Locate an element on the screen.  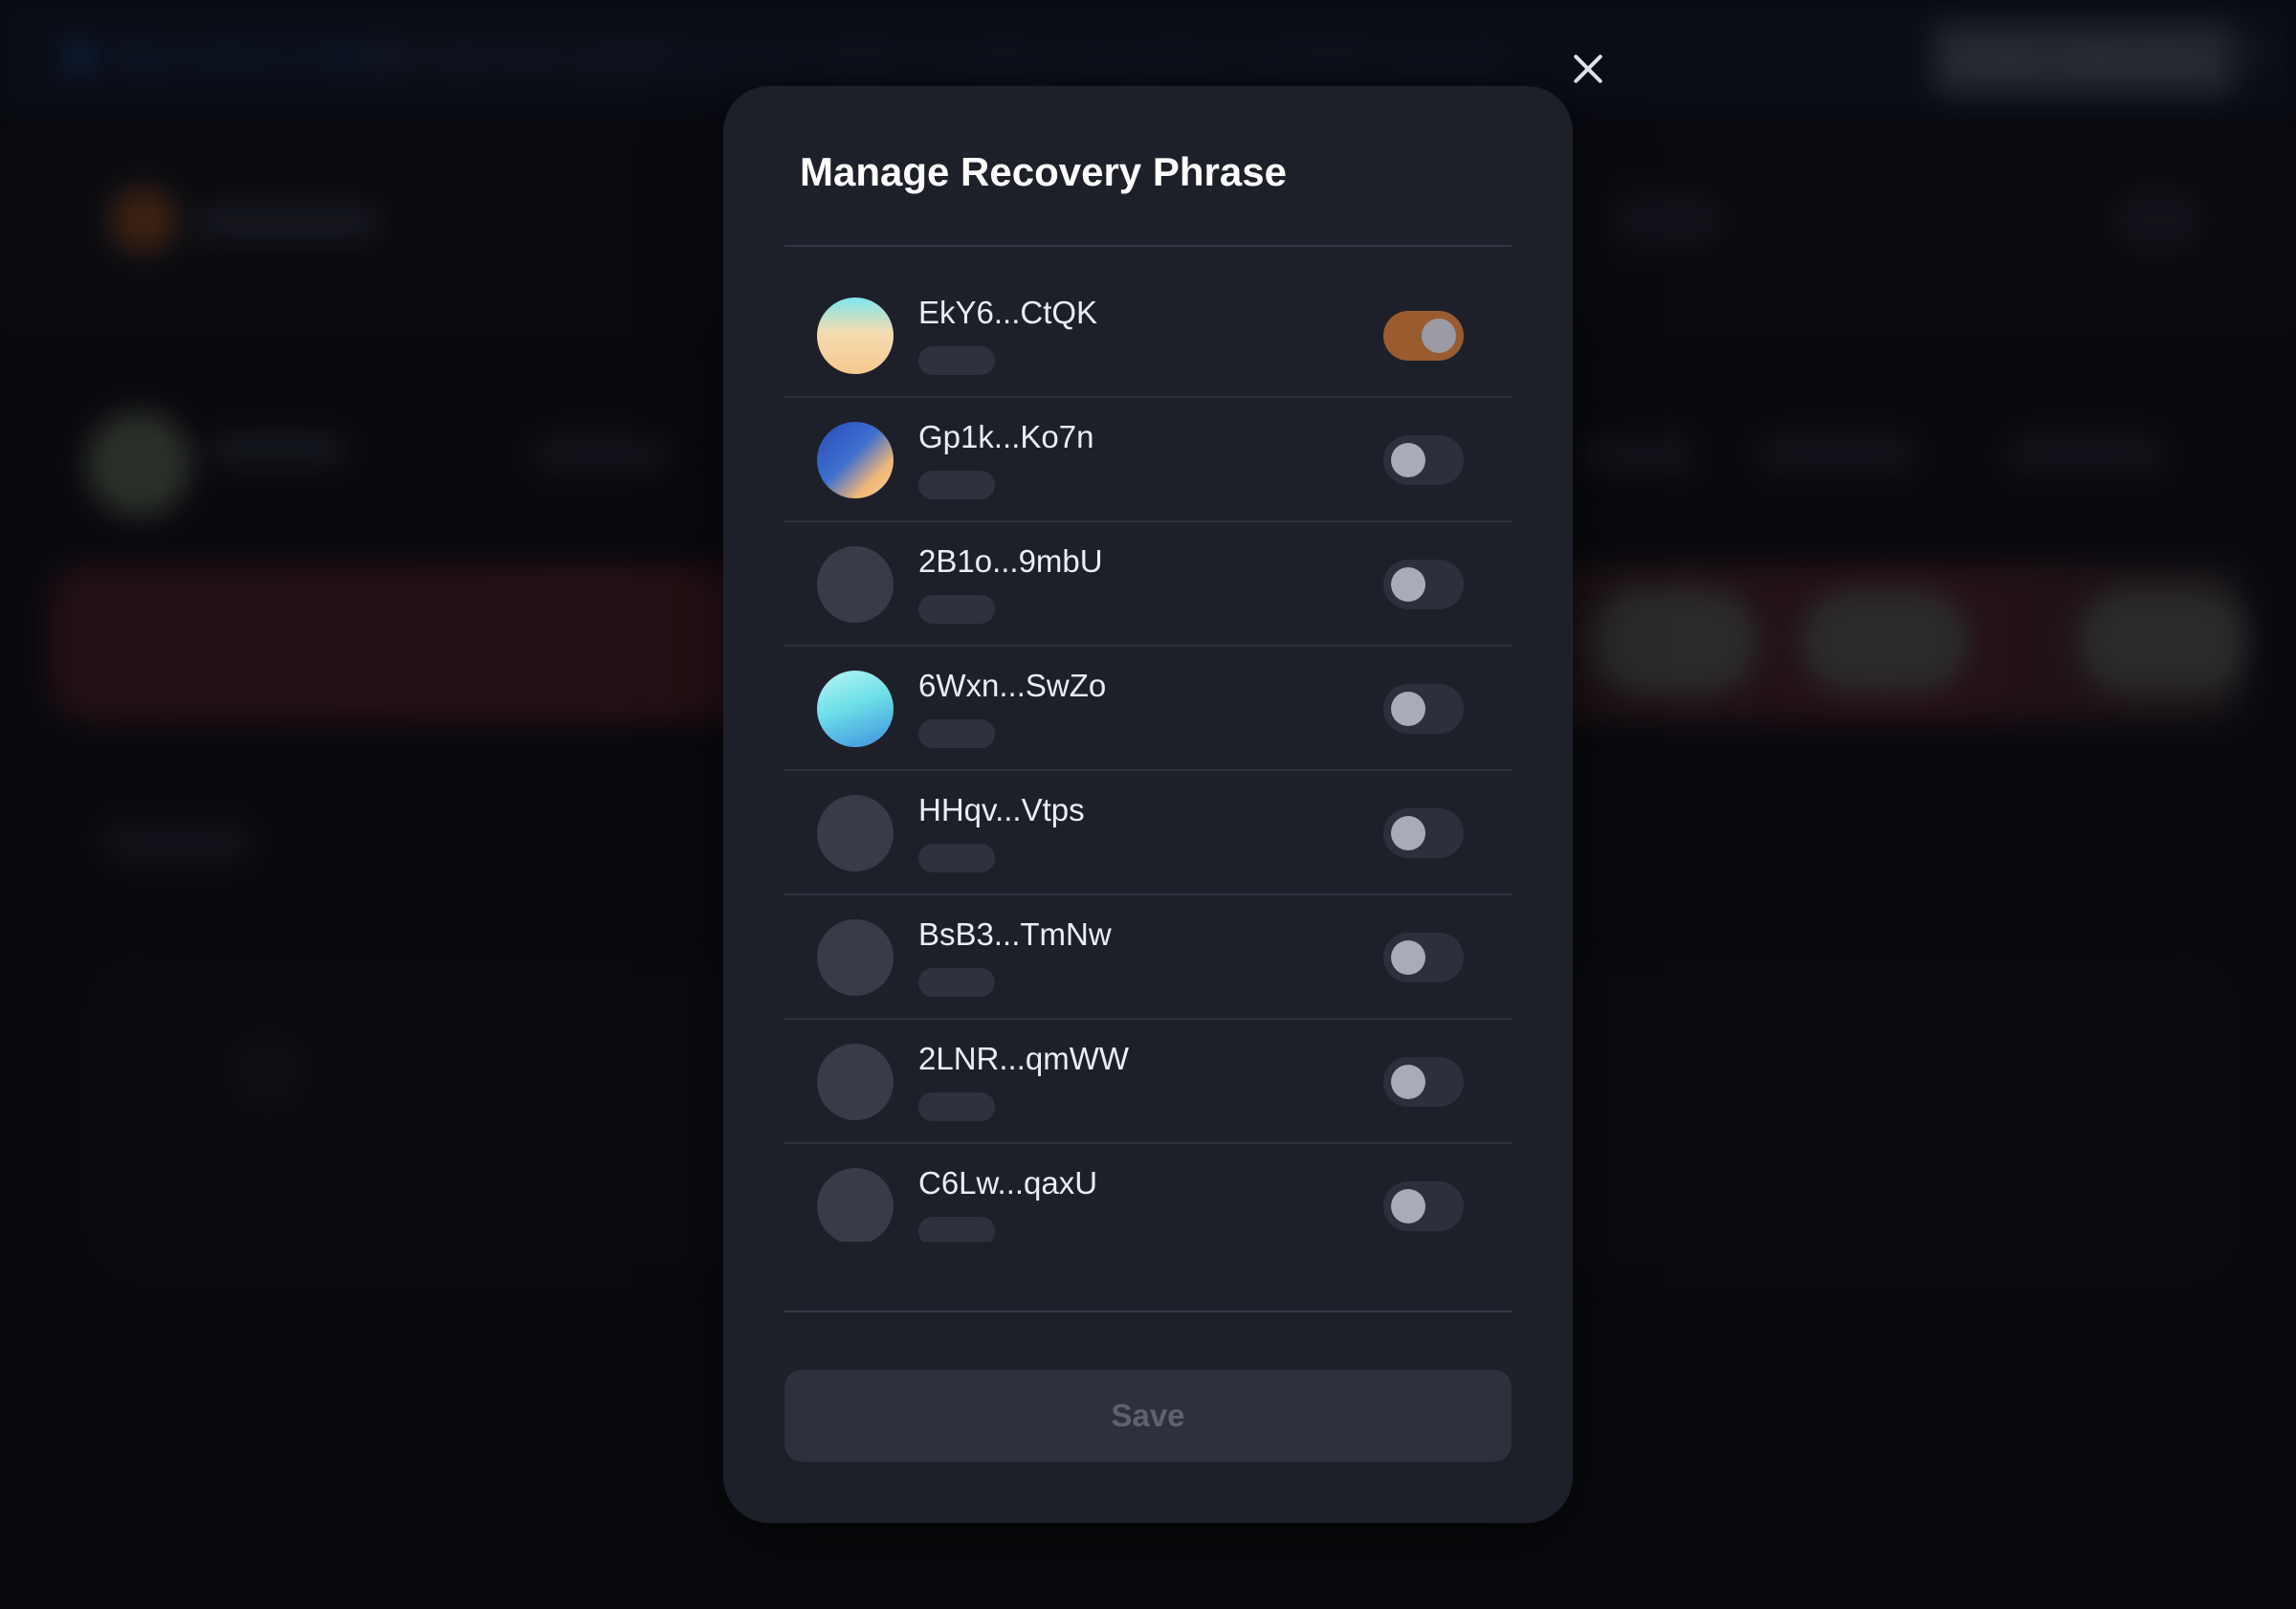
account-name: EkY6...CtQK is located at coordinates (1008, 312).